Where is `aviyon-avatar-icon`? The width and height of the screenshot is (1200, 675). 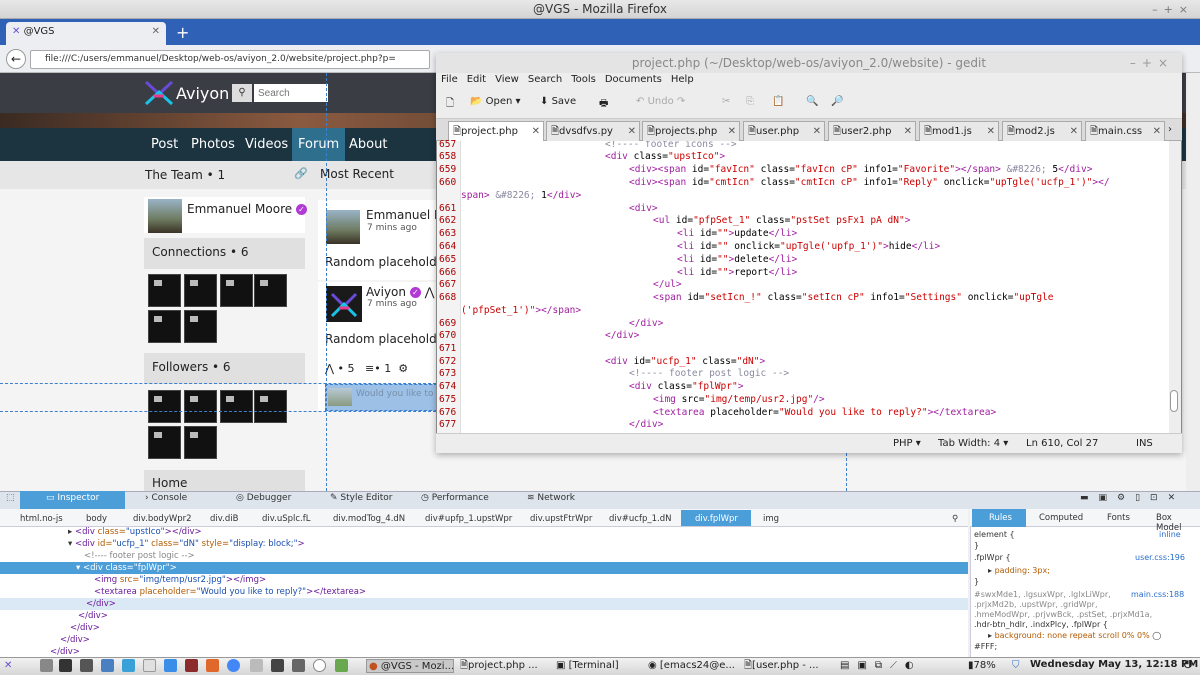
aviyon-avatar-icon is located at coordinates (344, 304).